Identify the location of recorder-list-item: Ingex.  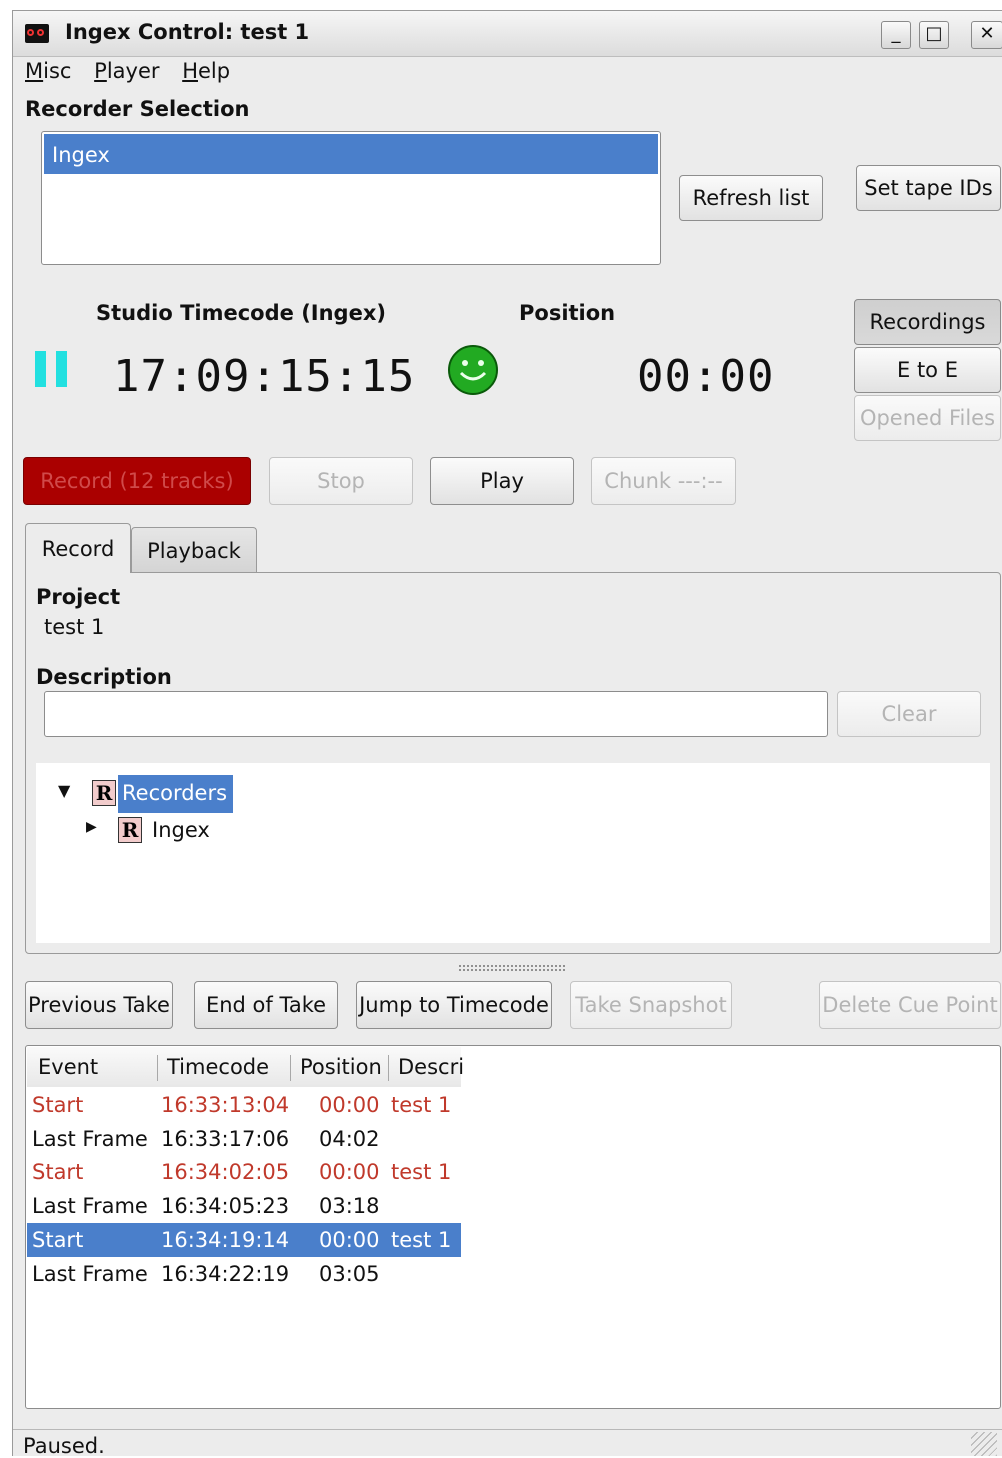
(351, 154).